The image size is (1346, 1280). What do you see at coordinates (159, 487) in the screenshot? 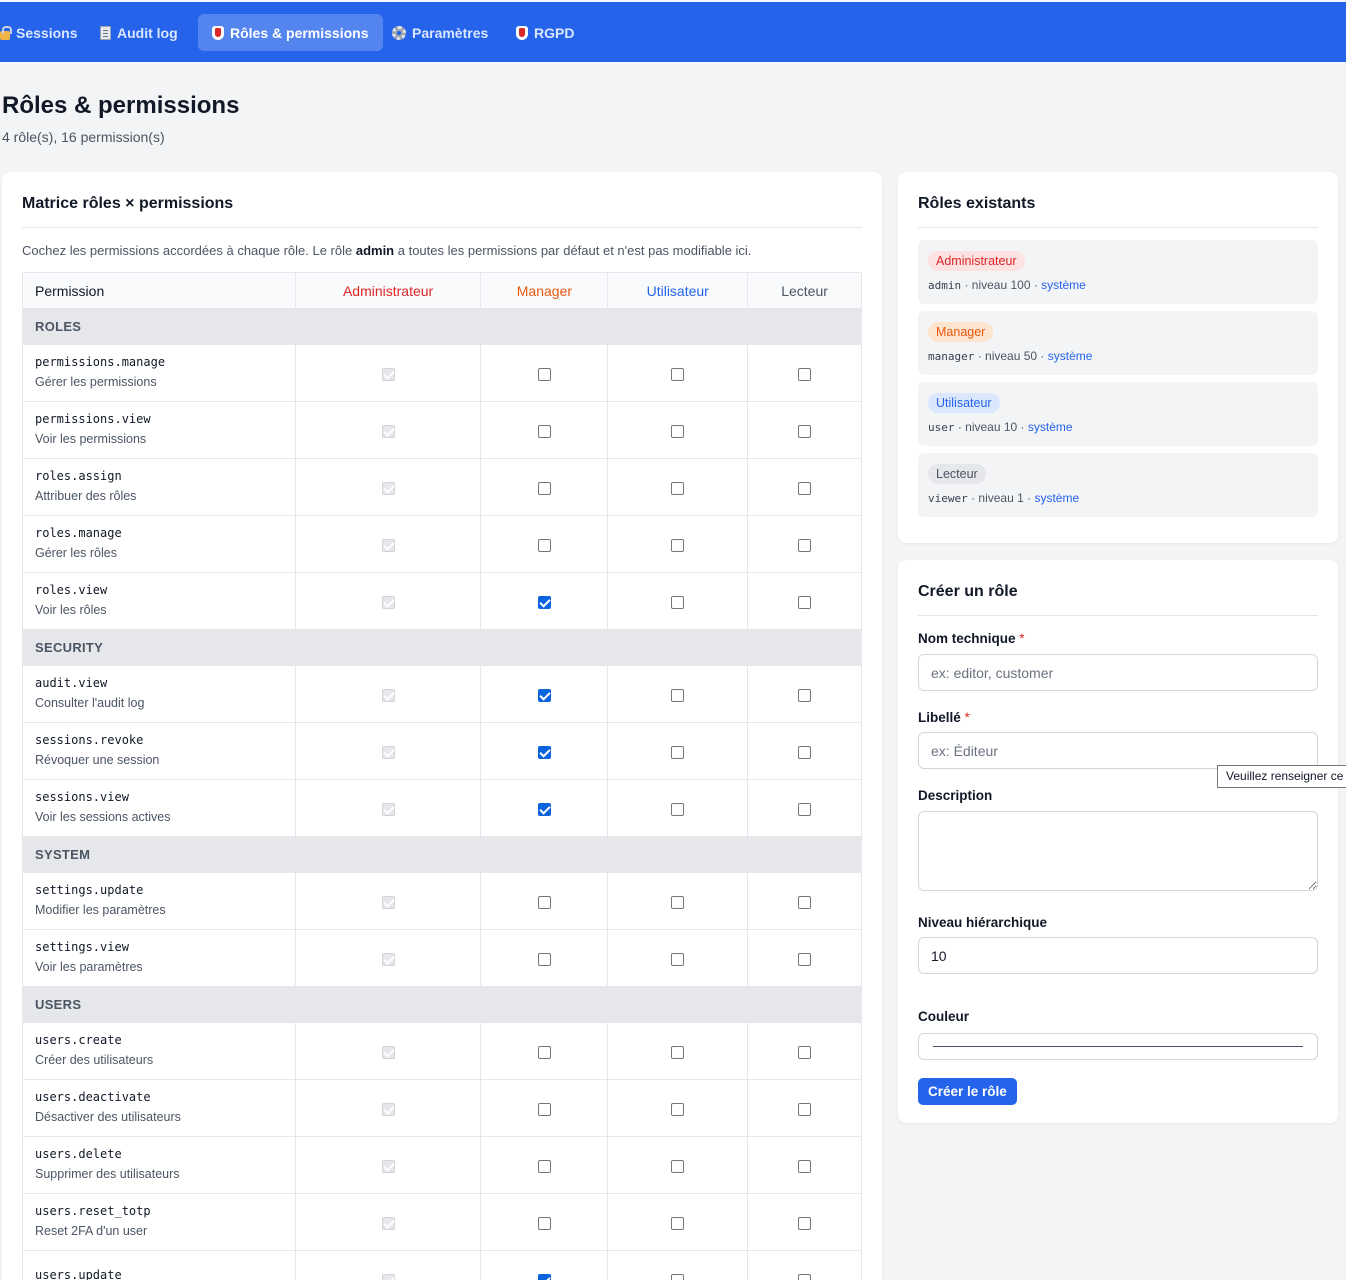
I see `permission-cell: roles.assign Attribuer des rôles` at bounding box center [159, 487].